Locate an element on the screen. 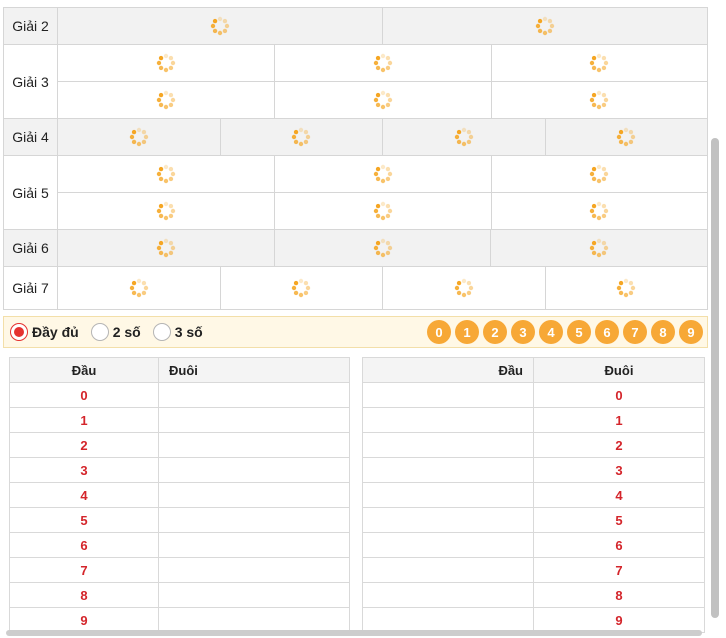  filter-option-label: Đầy đủ is located at coordinates (55, 332).